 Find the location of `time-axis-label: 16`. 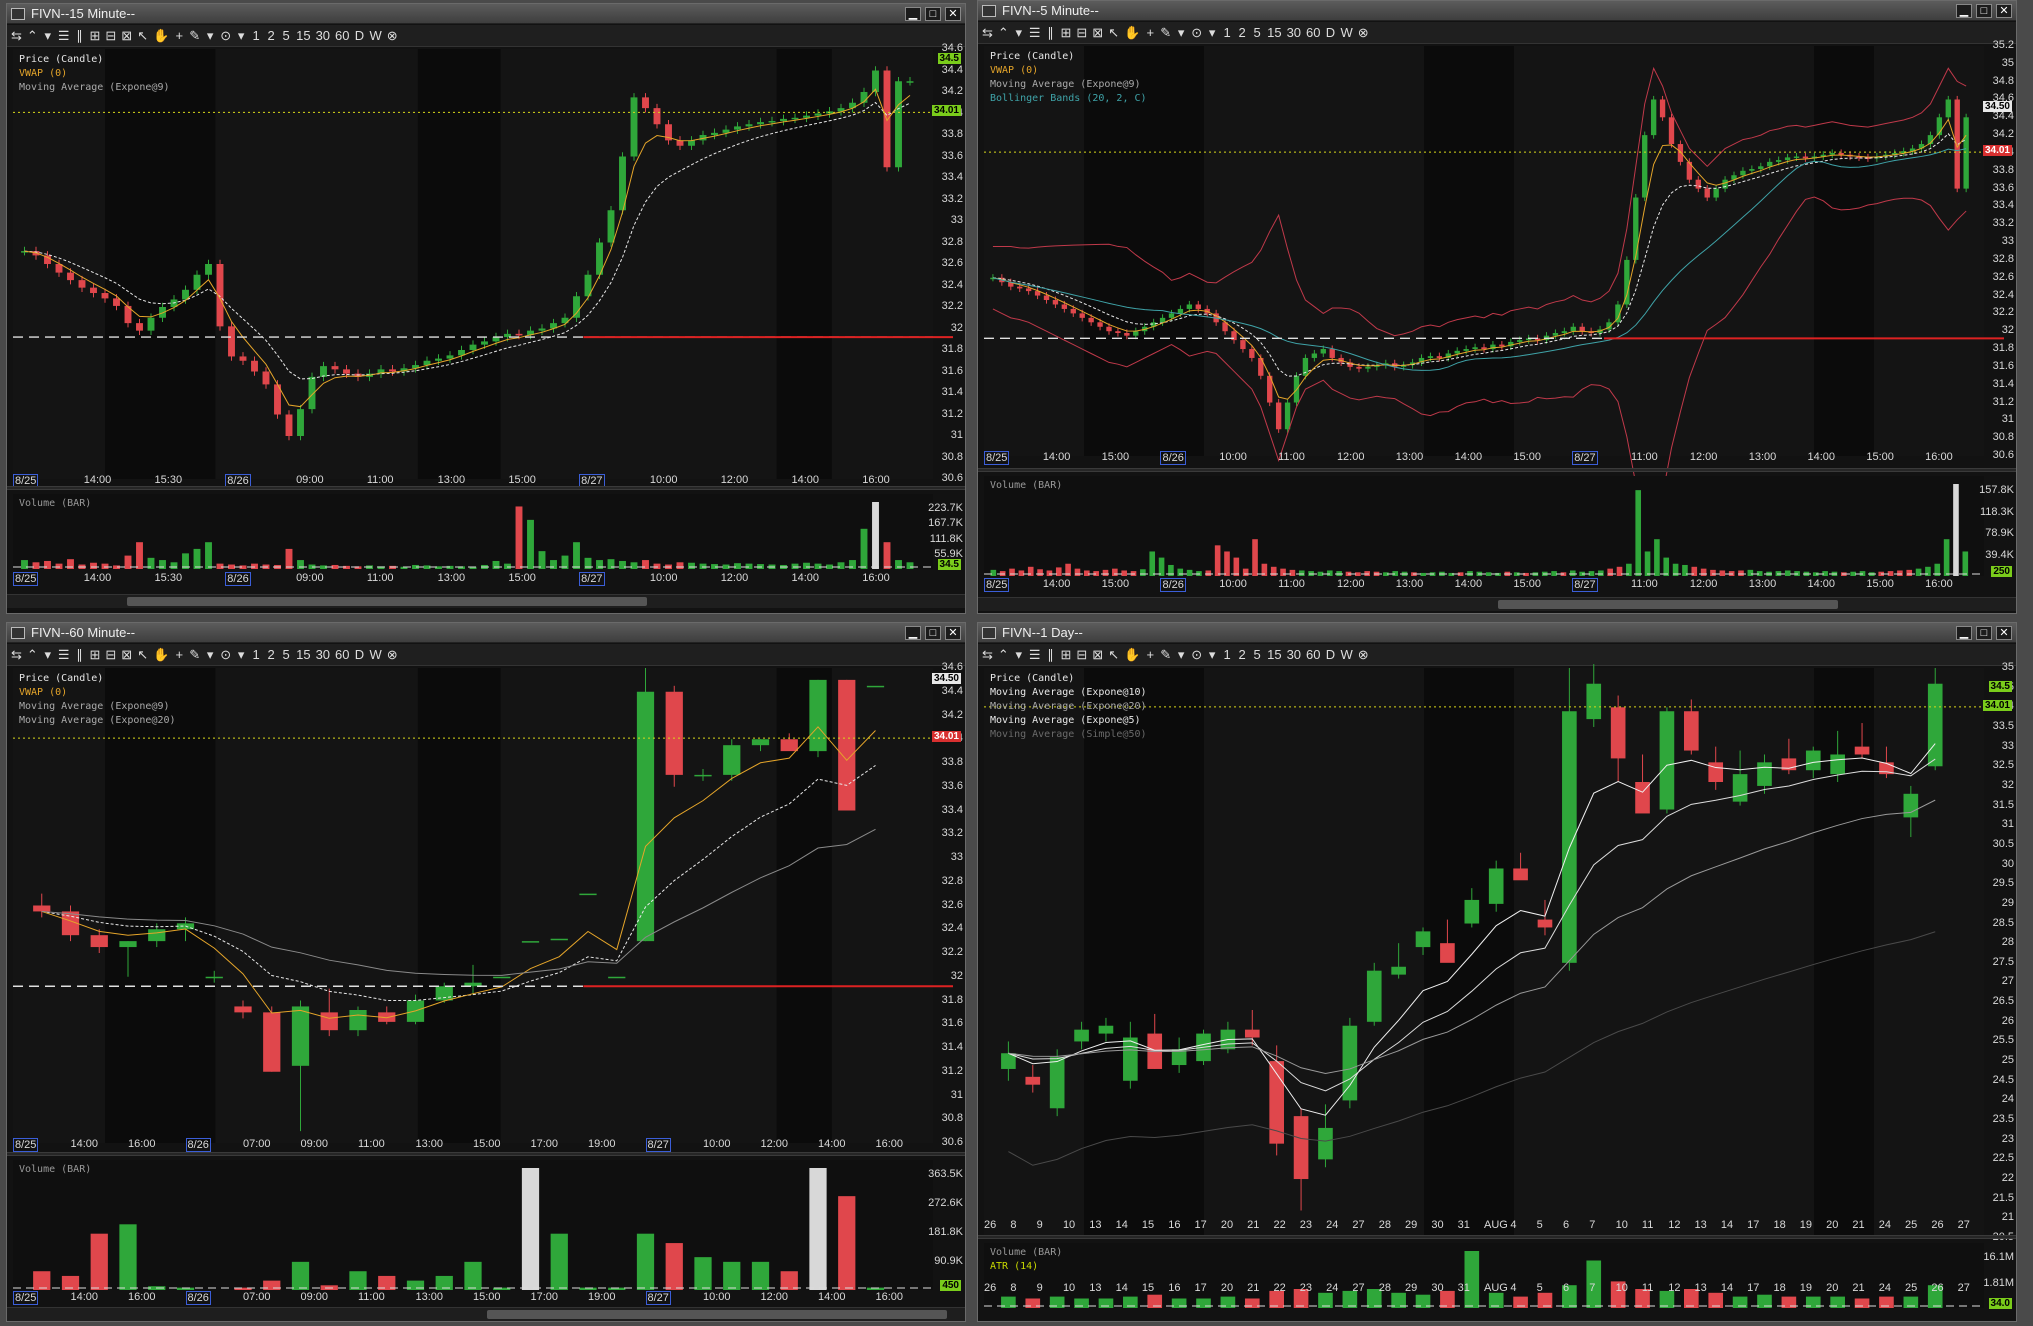

time-axis-label: 16 is located at coordinates (1174, 1225).